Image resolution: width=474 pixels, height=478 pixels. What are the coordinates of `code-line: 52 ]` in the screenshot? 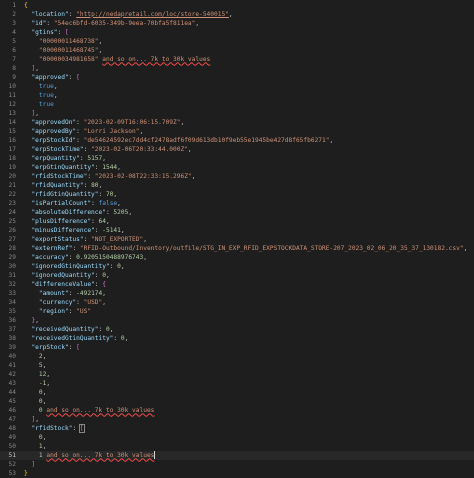 It's located at (237, 464).